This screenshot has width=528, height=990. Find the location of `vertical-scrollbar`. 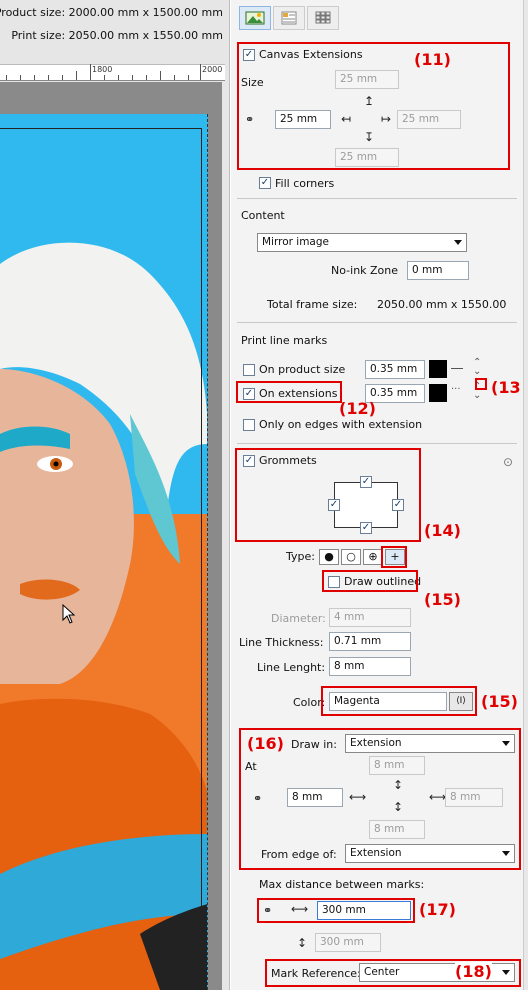

vertical-scrollbar is located at coordinates (525, 495).